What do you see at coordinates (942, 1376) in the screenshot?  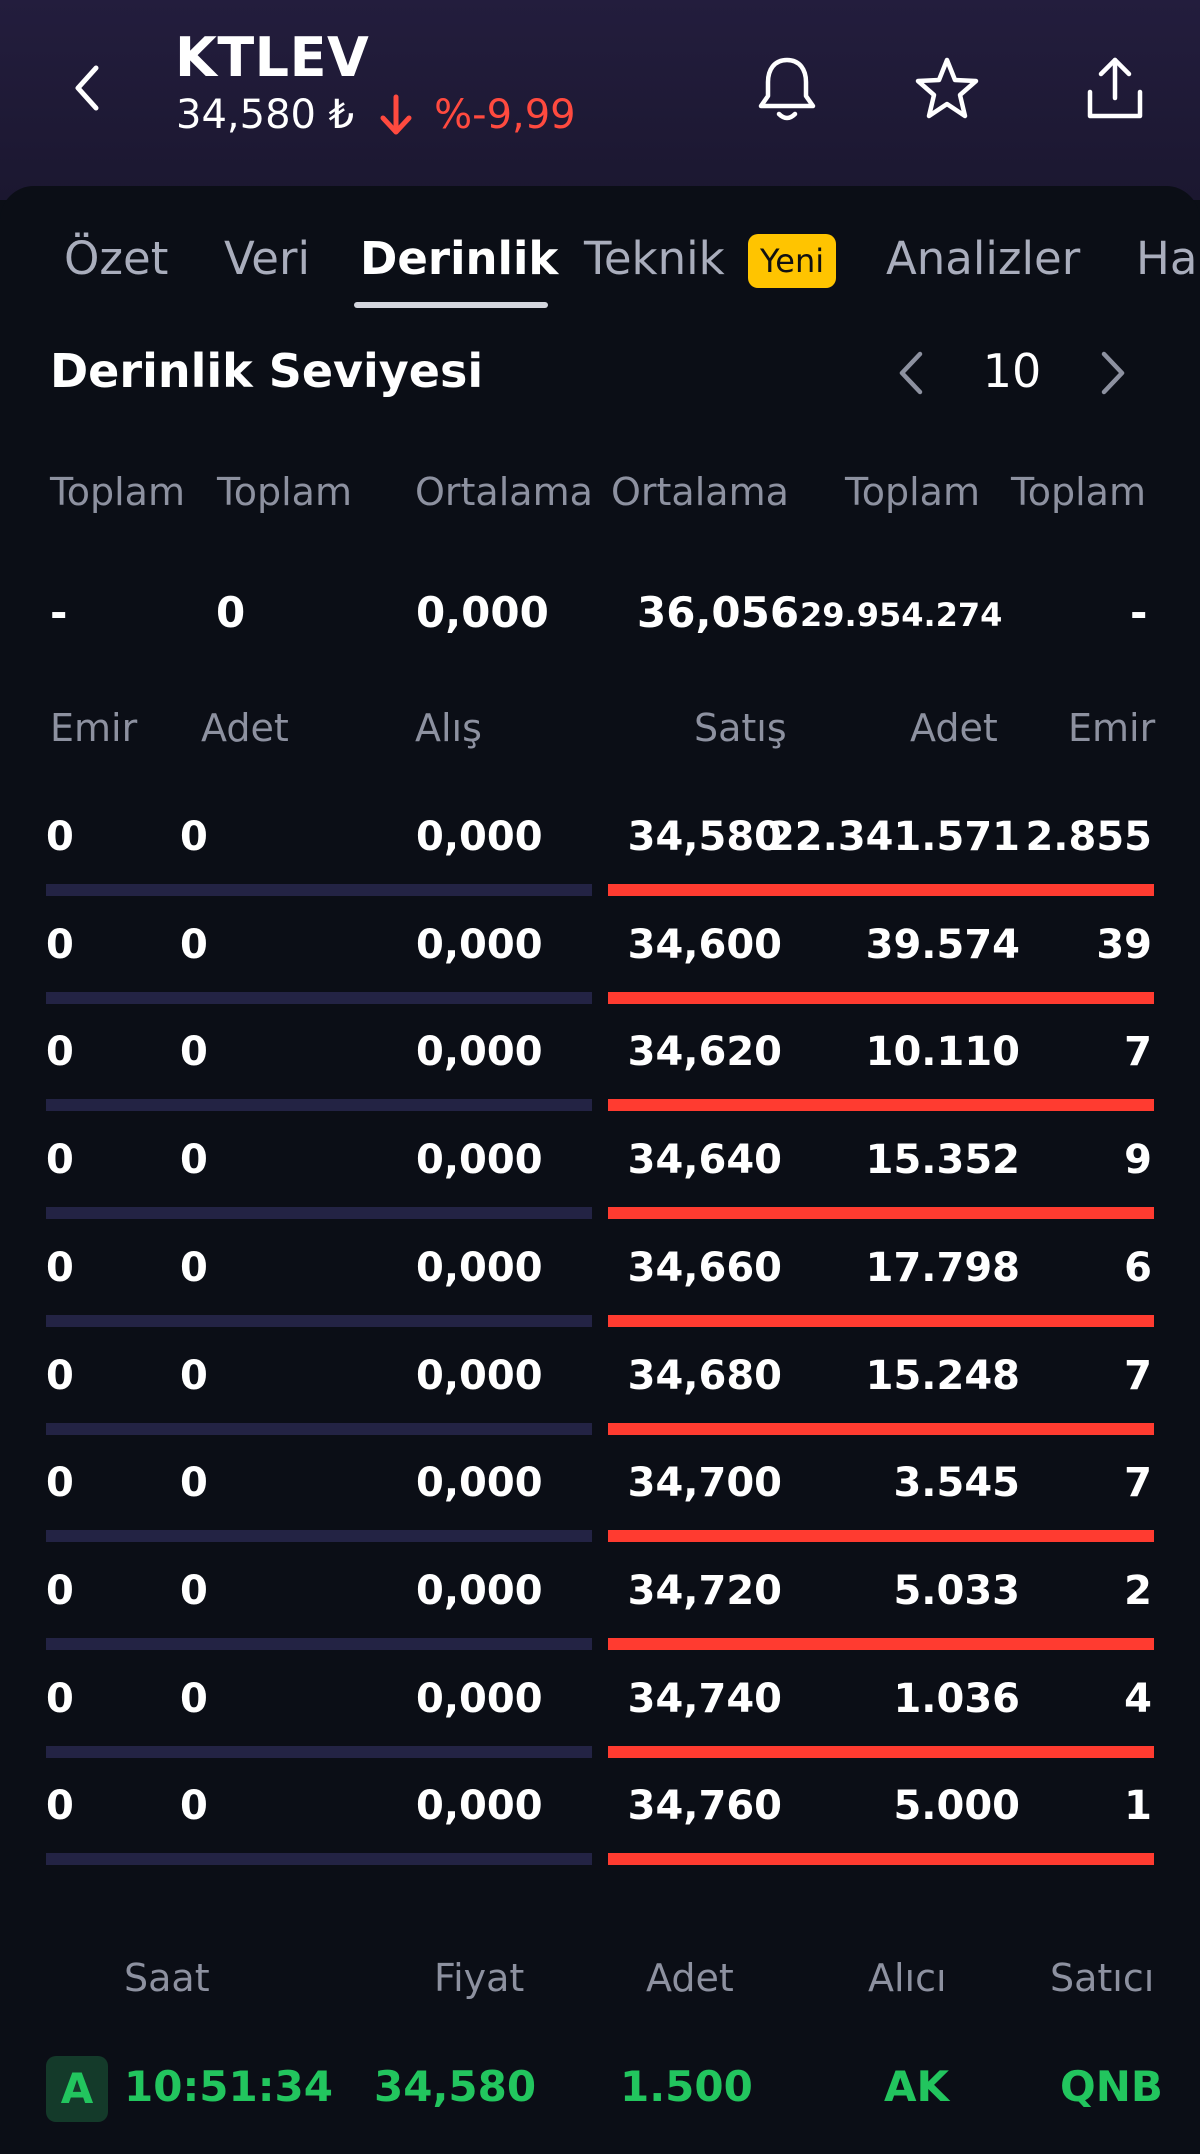 I see `sell-qty-cell: 15.248` at bounding box center [942, 1376].